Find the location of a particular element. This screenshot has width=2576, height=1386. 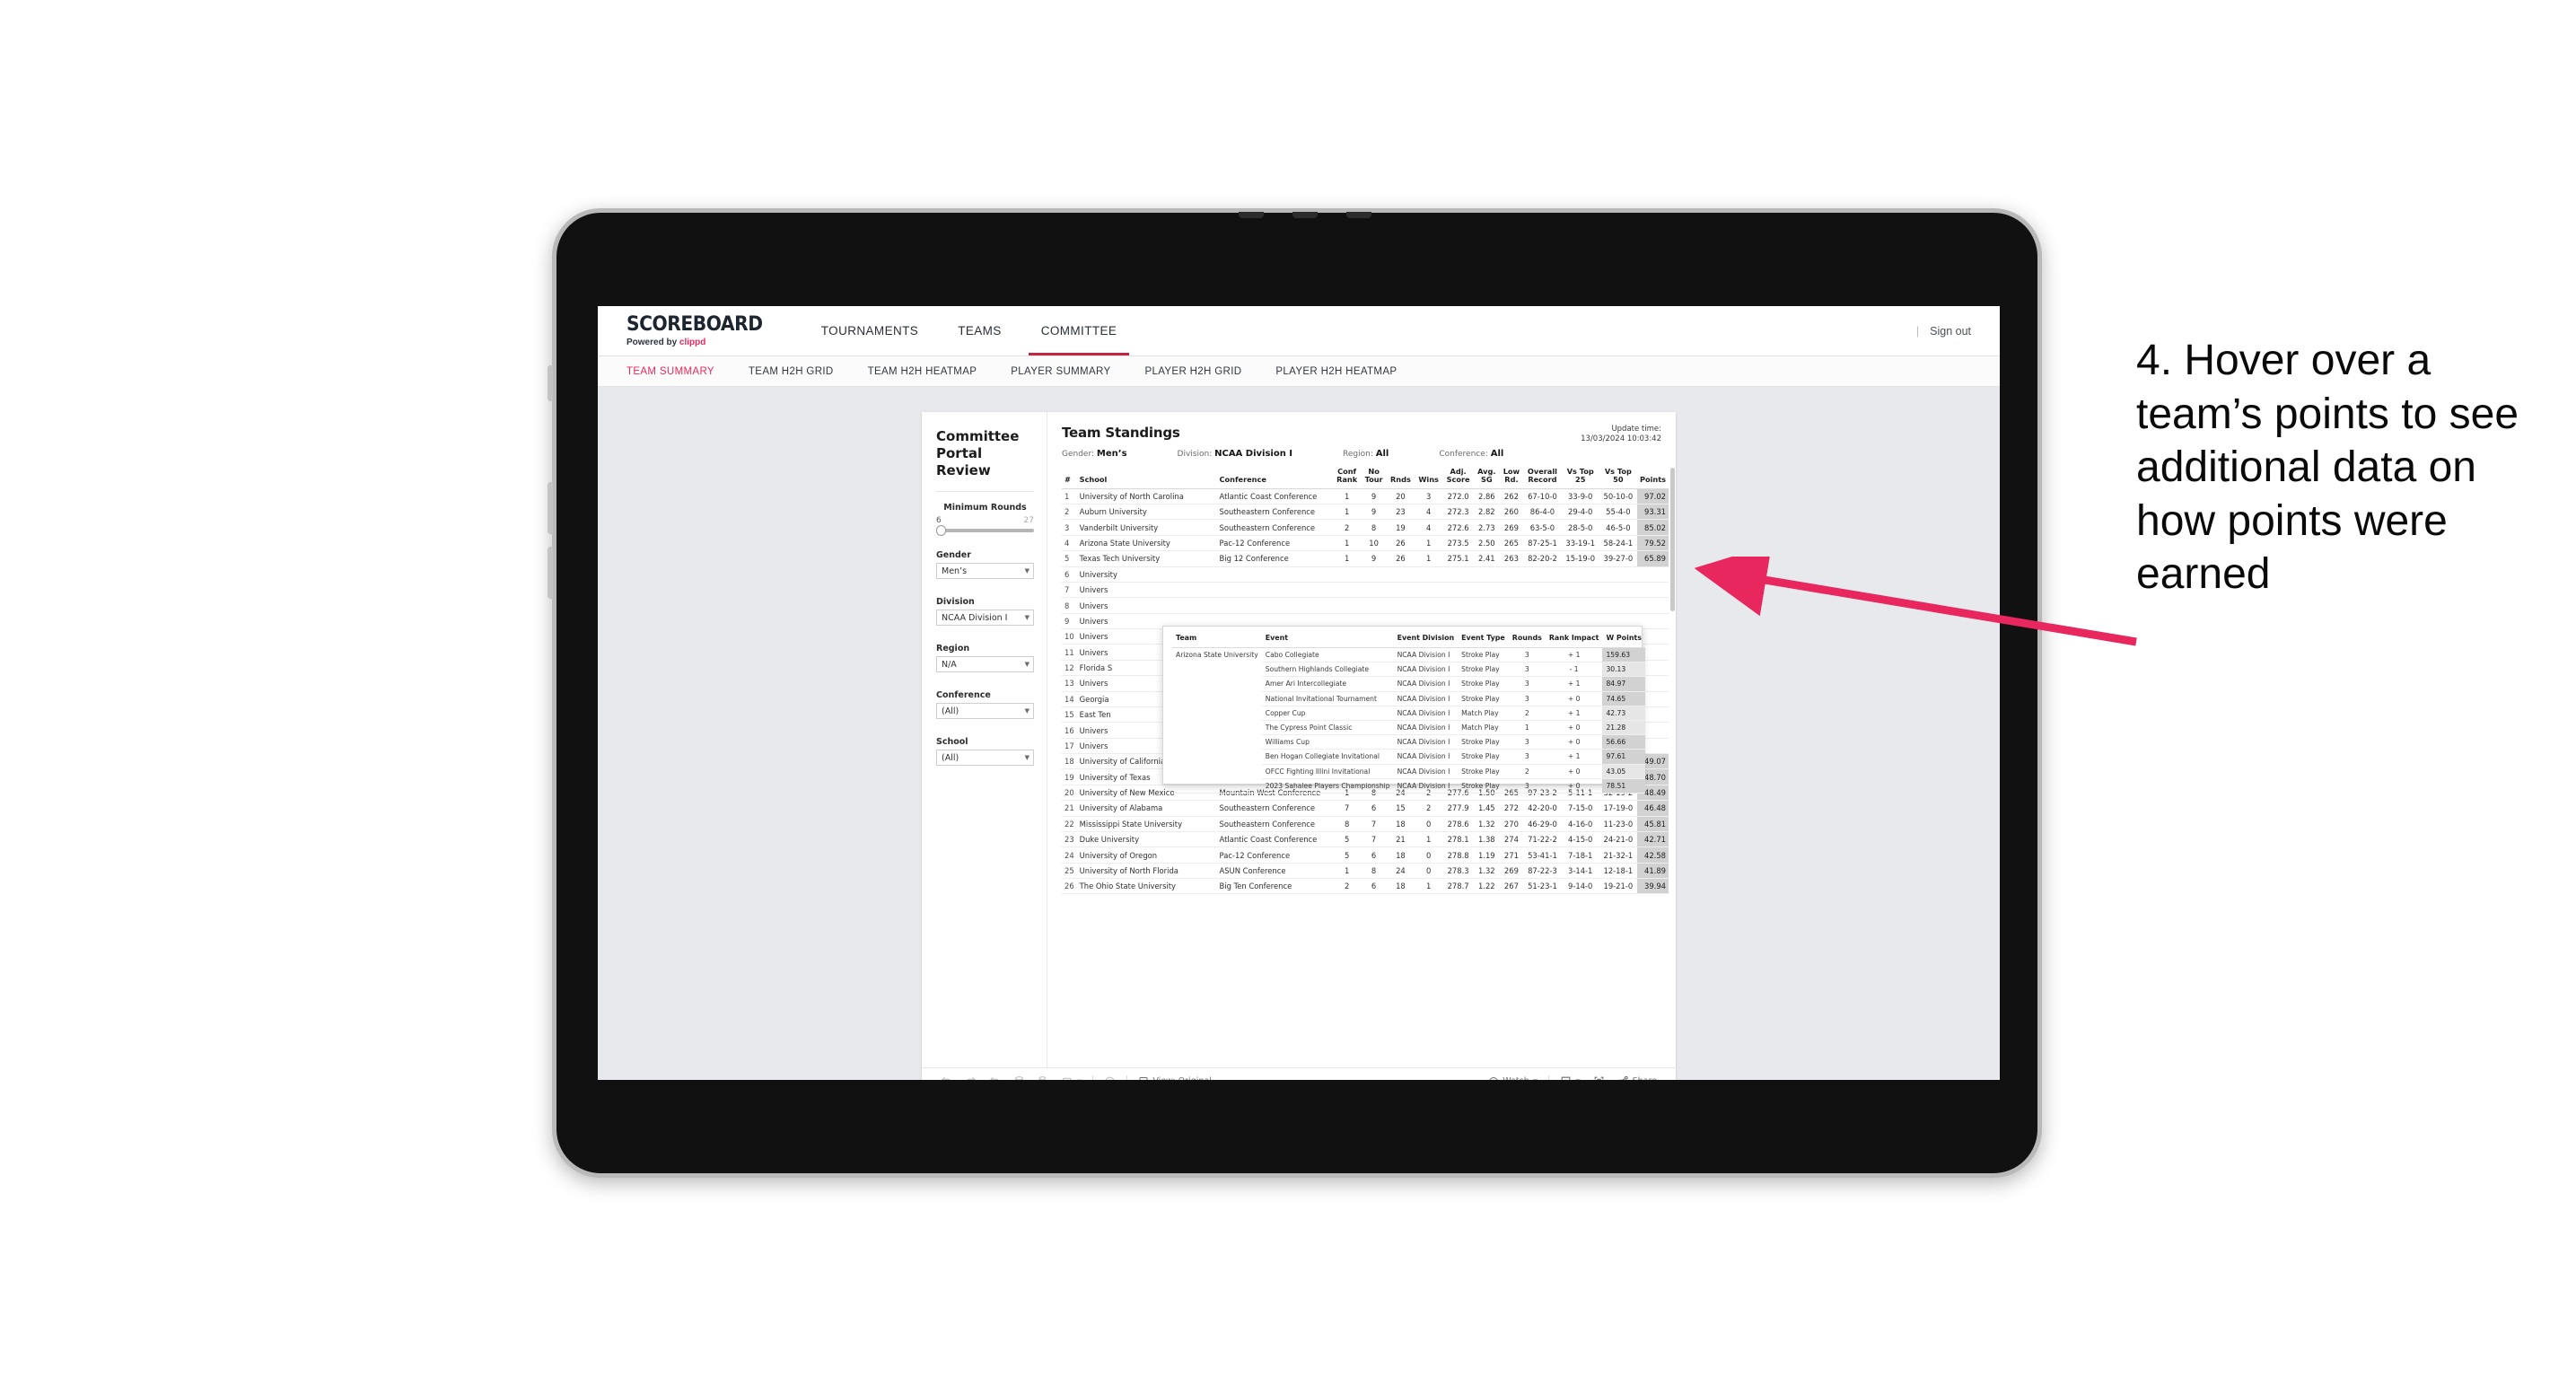

standings-col-header: Points is located at coordinates (1652, 479).